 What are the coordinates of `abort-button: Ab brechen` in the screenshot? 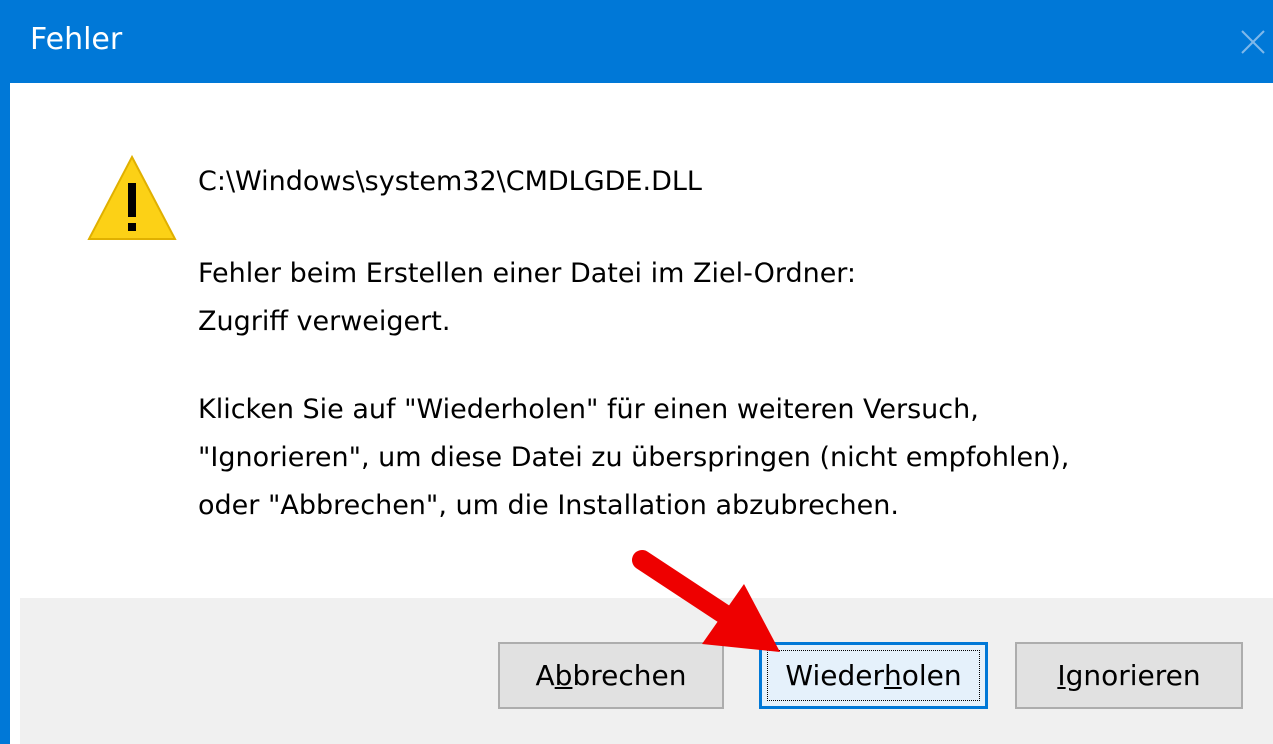 It's located at (611, 675).